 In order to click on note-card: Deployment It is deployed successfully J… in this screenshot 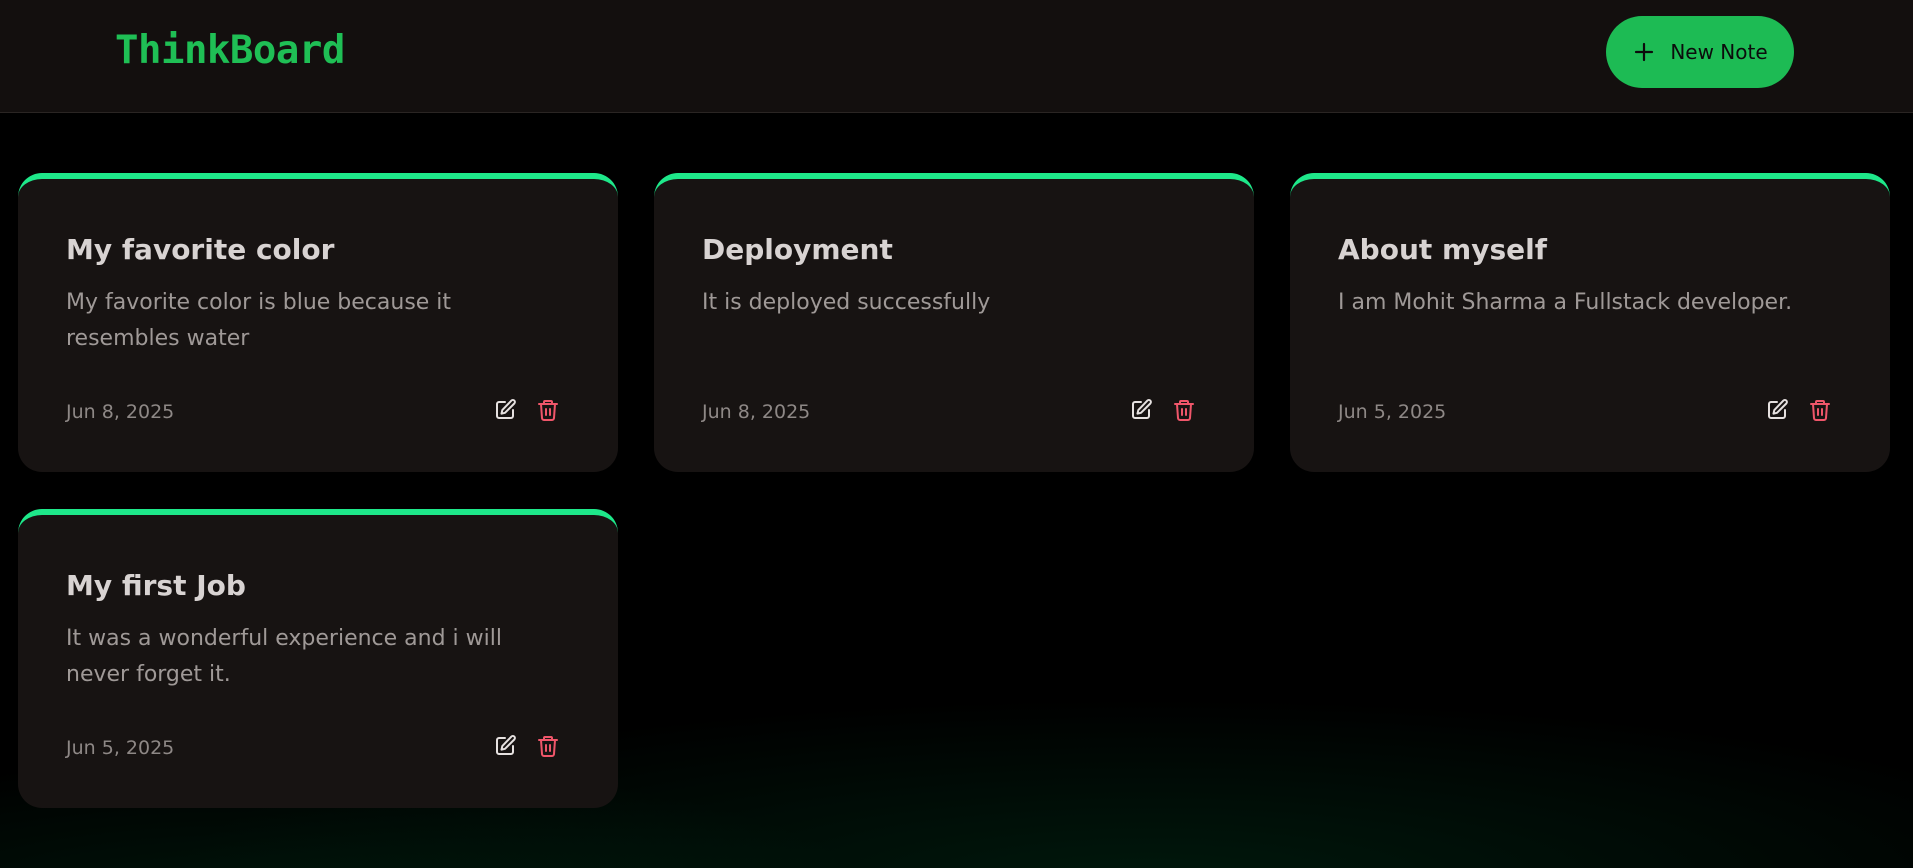, I will do `click(954, 322)`.